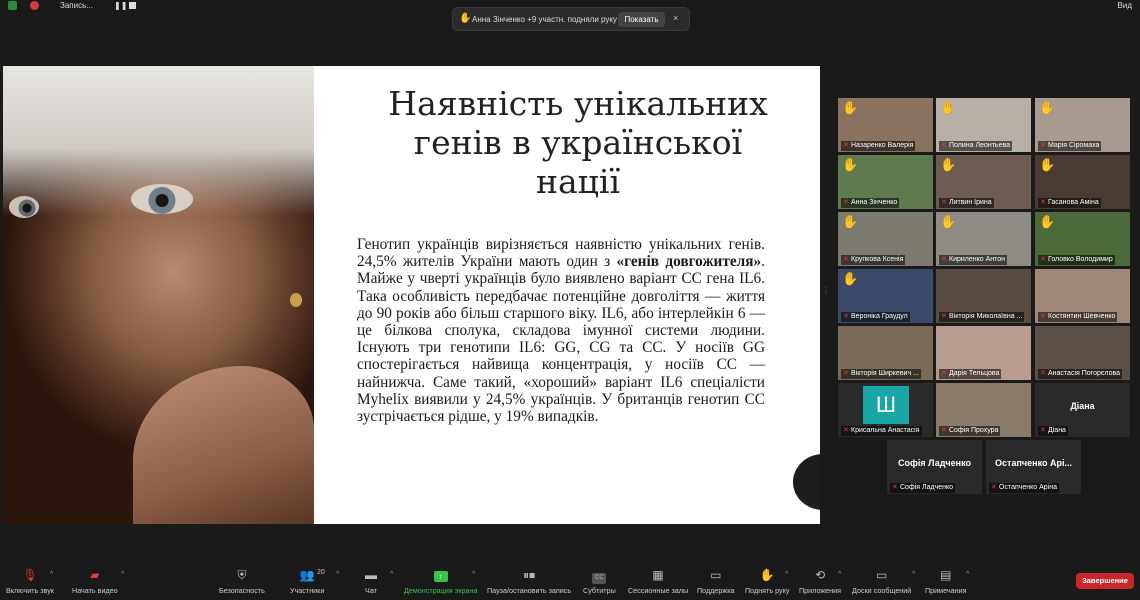  Describe the element at coordinates (974, 373) in the screenshot. I see `participant-name-label: Дарія Тельцова` at that location.